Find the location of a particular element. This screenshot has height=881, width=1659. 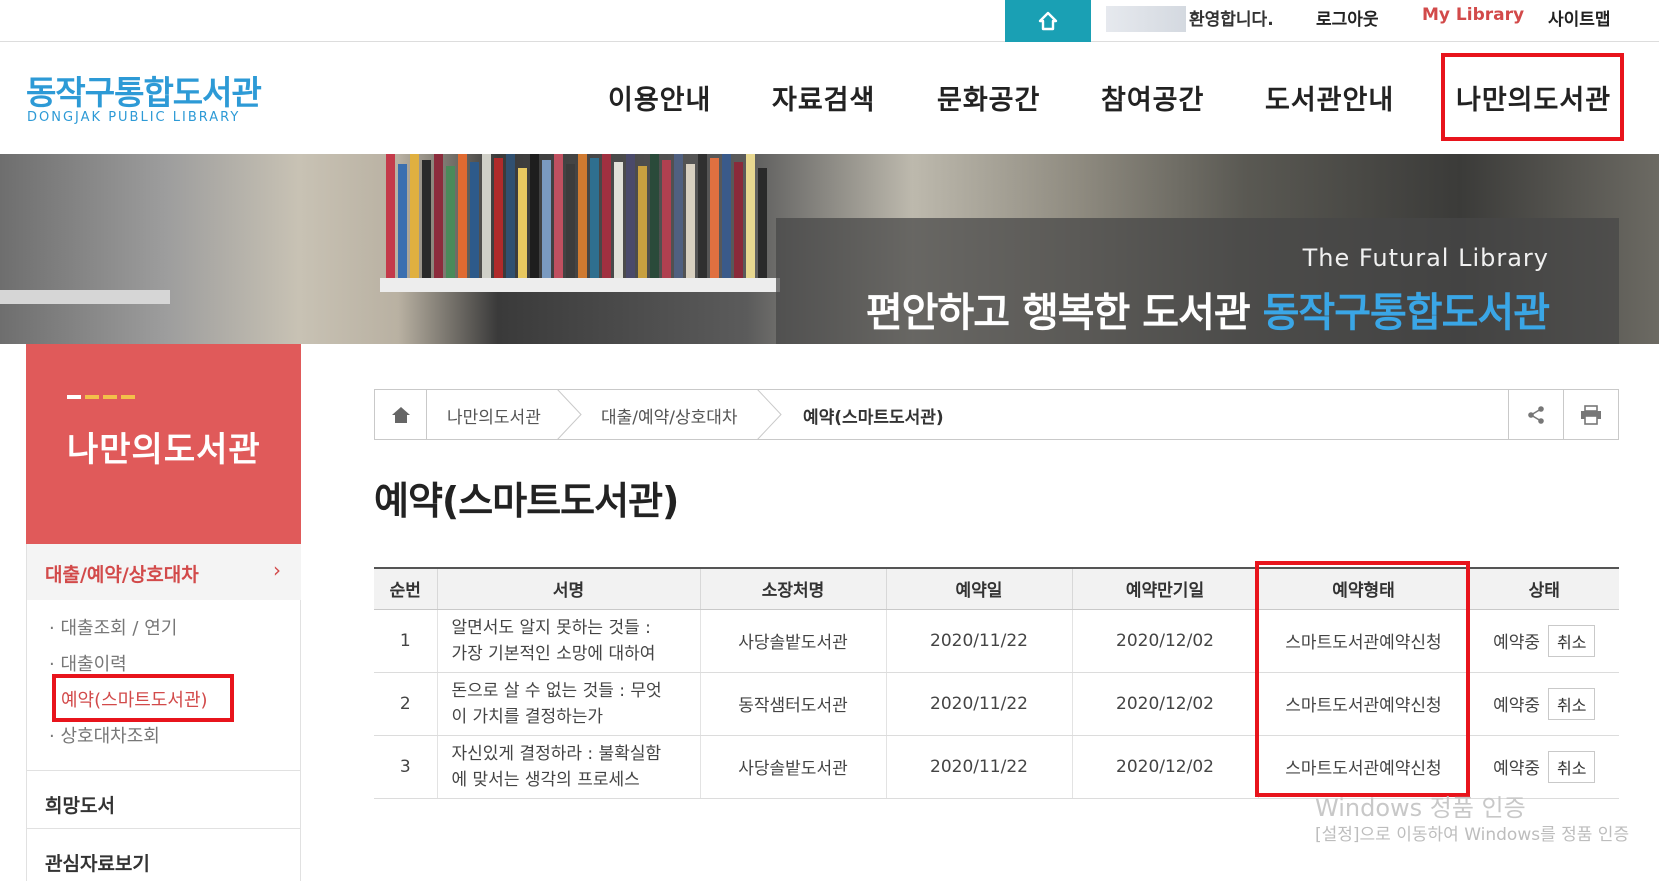

home-icon is located at coordinates (400, 414).